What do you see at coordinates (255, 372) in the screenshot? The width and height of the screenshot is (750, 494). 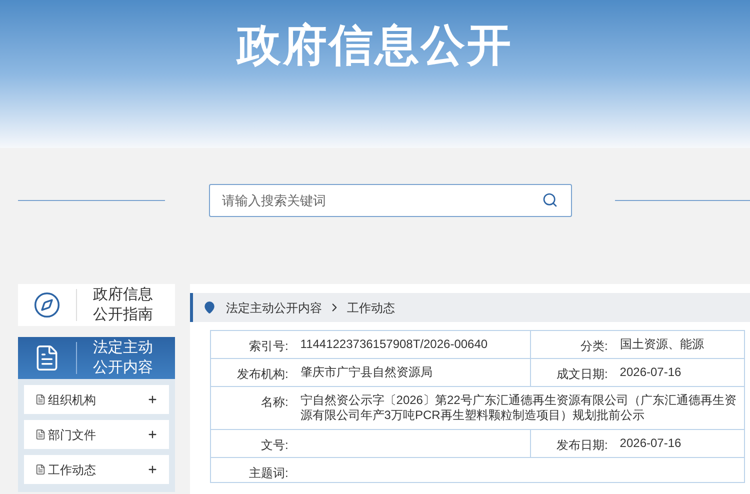 I see `field-label: 发布机构:` at bounding box center [255, 372].